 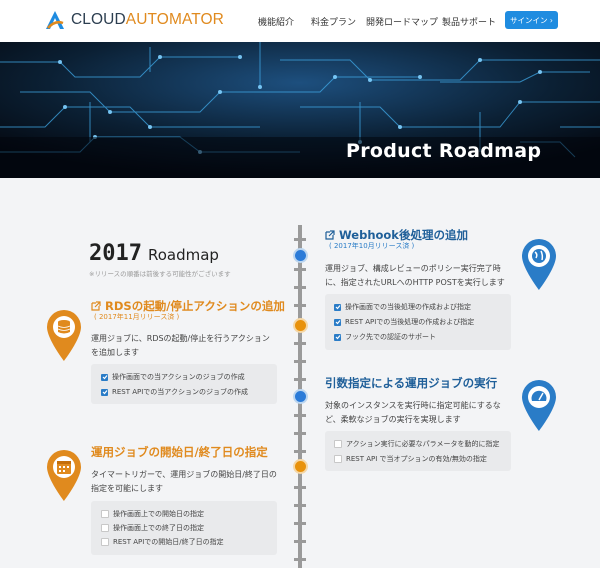 What do you see at coordinates (195, 306) in the screenshot?
I see `feature-rds-title-text: RDSの起動/停止アクションの追加` at bounding box center [195, 306].